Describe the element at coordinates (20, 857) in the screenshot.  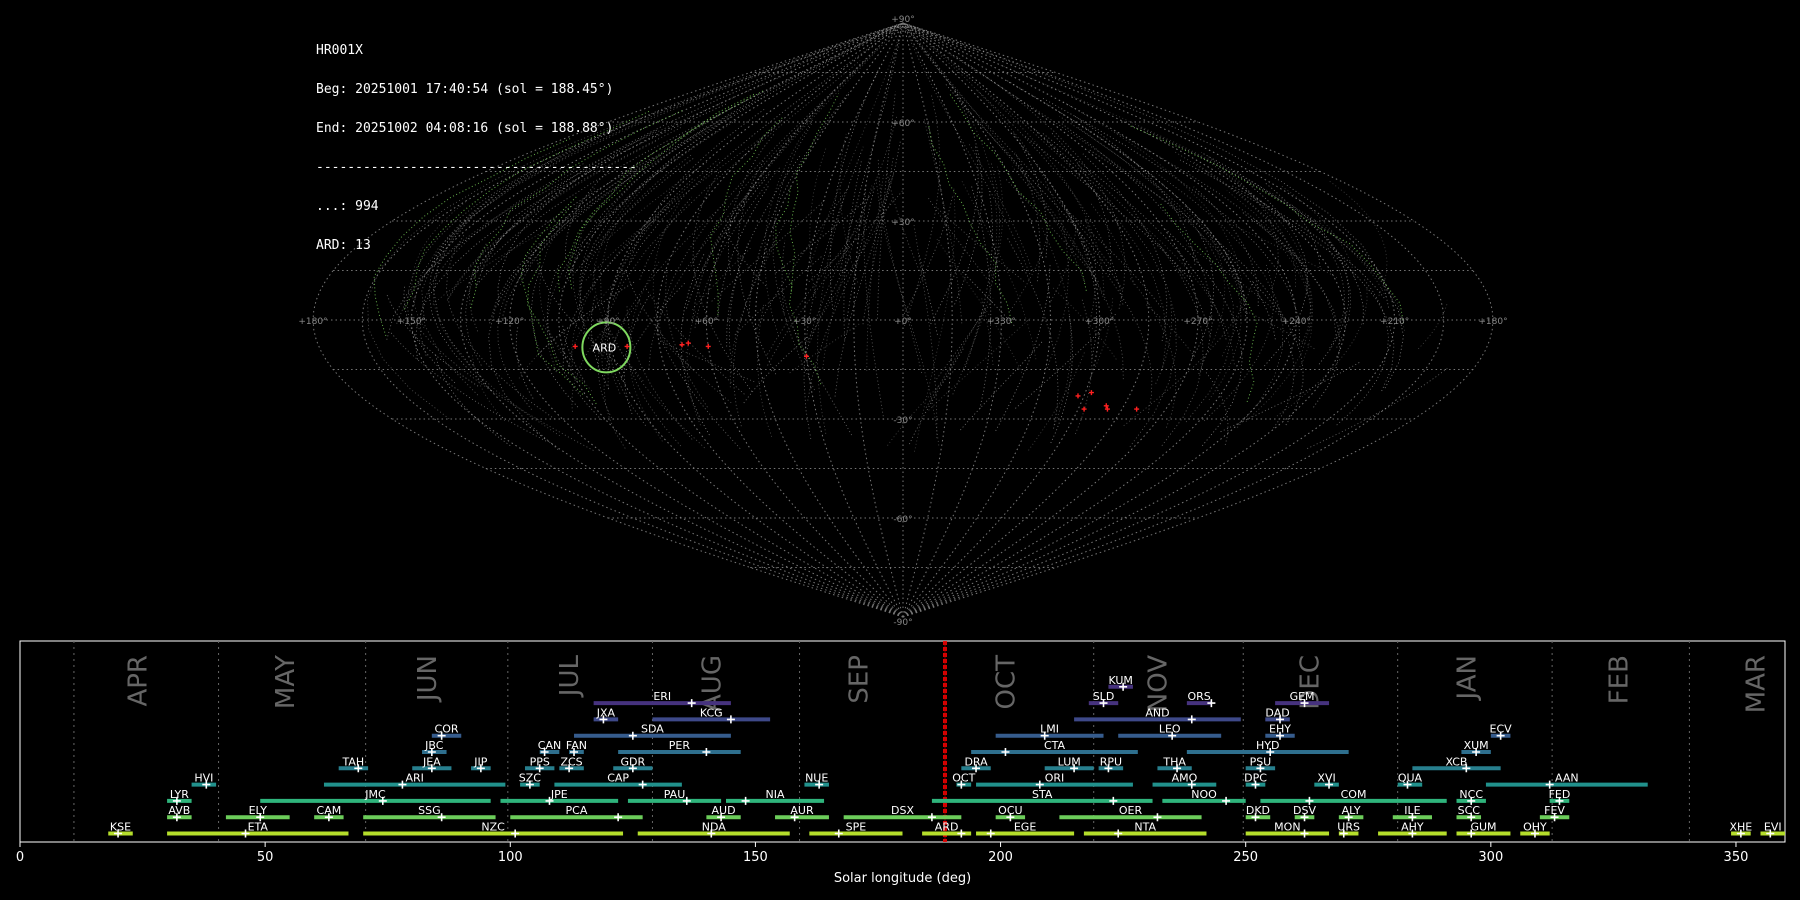
I see `x-tick-label: 0` at that location.